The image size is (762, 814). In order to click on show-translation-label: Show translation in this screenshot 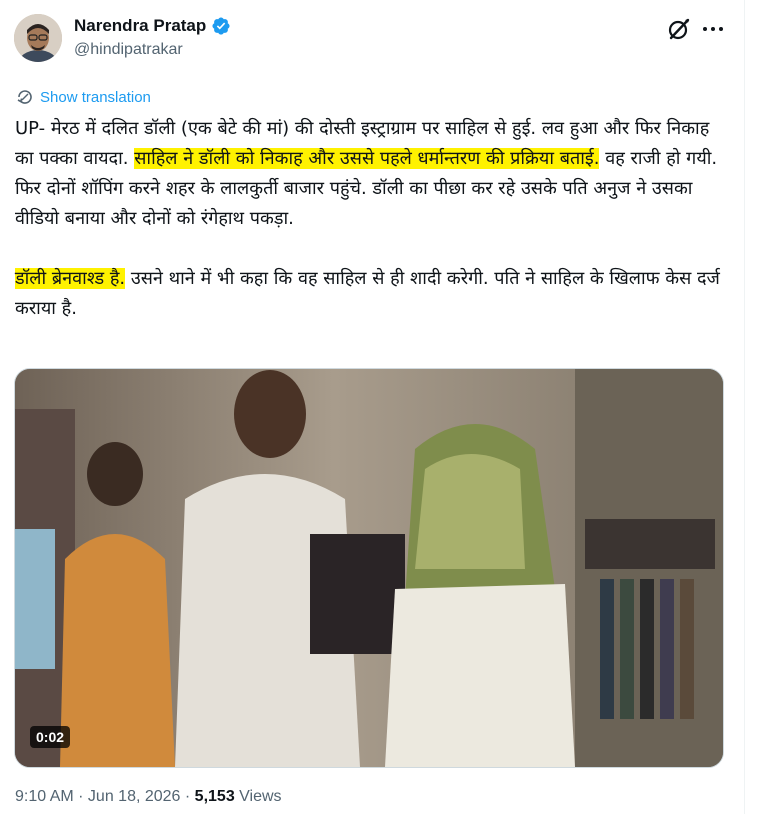, I will do `click(95, 97)`.